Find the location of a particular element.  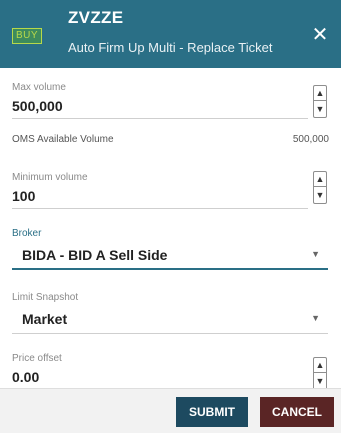

submit-button: SUBMIT is located at coordinates (212, 412).